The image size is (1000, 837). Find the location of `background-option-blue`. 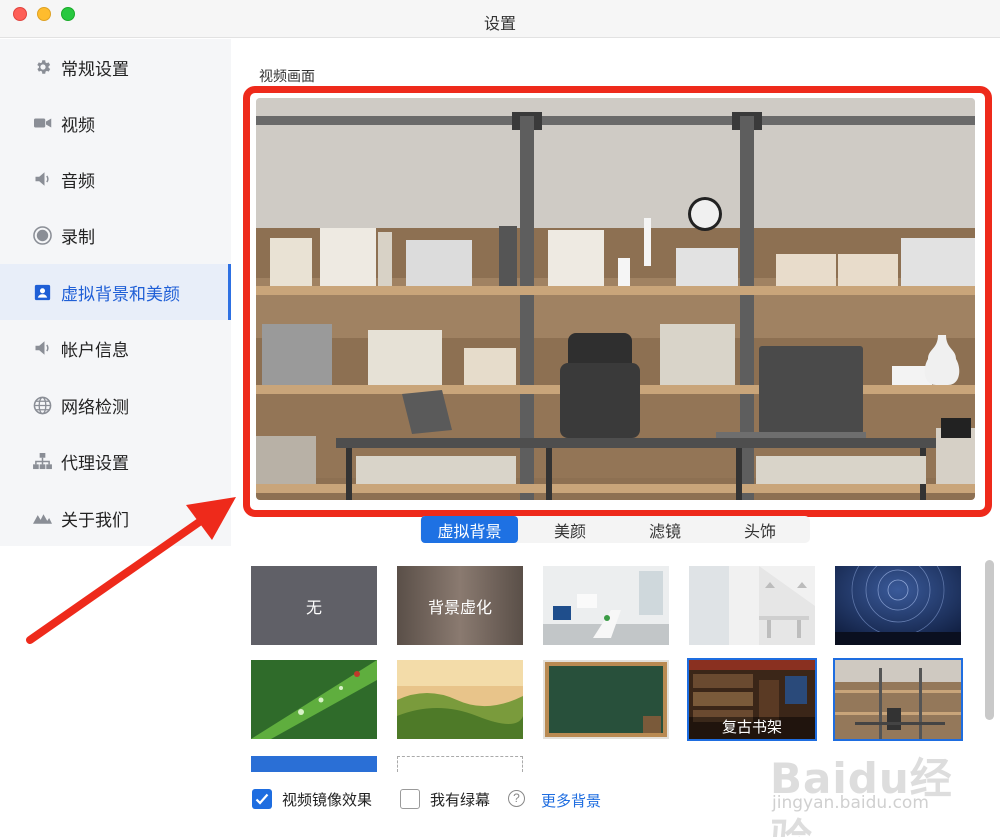

background-option-blue is located at coordinates (314, 764).